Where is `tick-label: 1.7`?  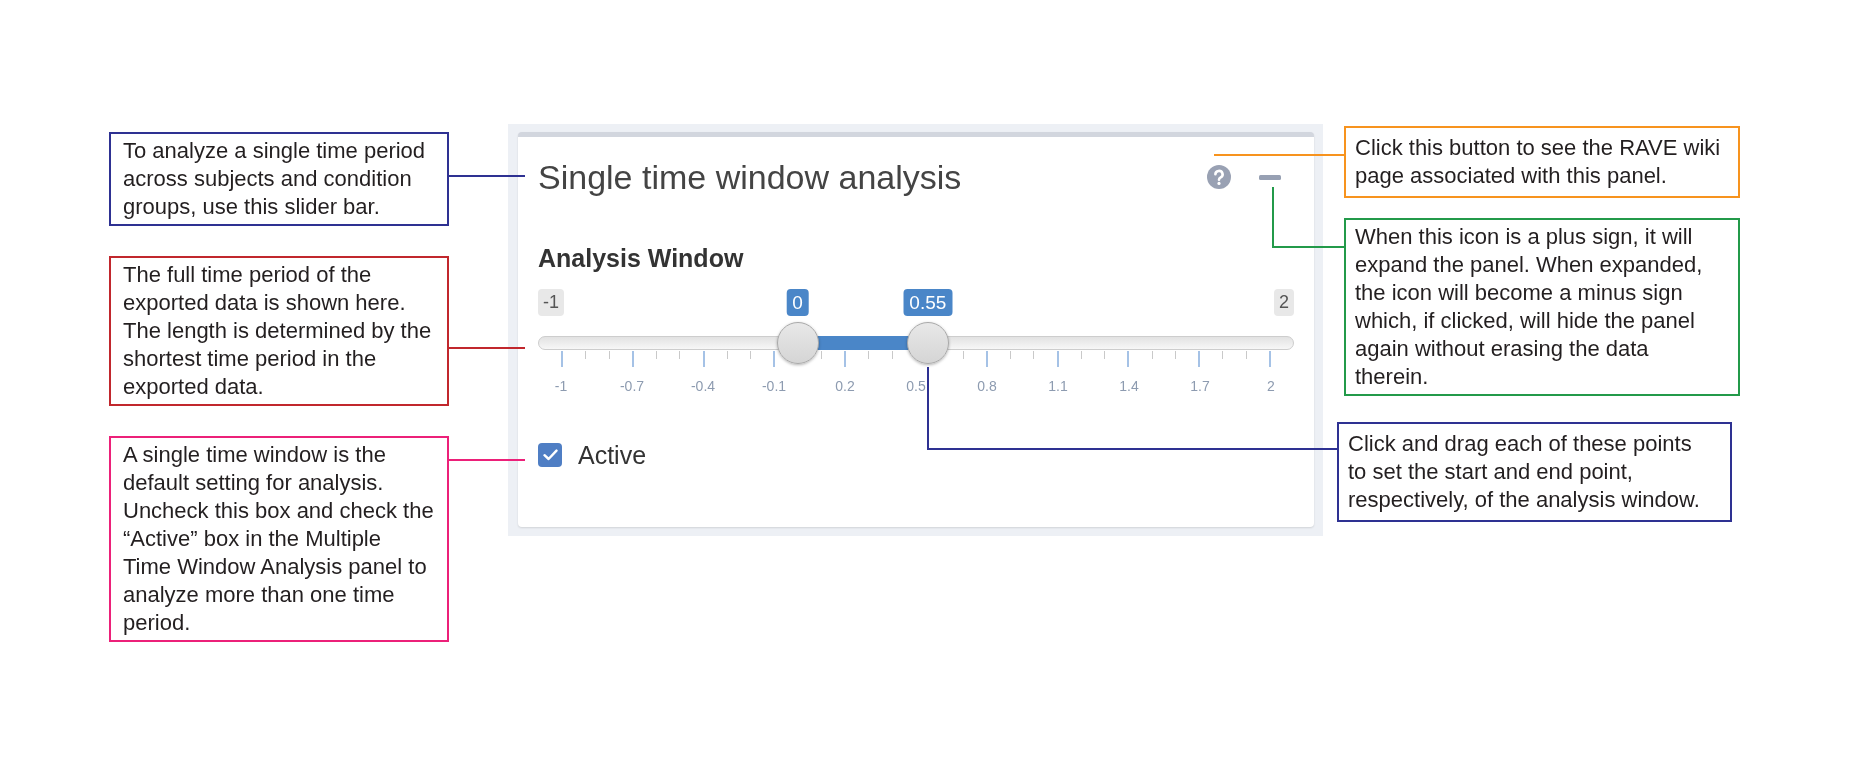
tick-label: 1.7 is located at coordinates (1200, 386).